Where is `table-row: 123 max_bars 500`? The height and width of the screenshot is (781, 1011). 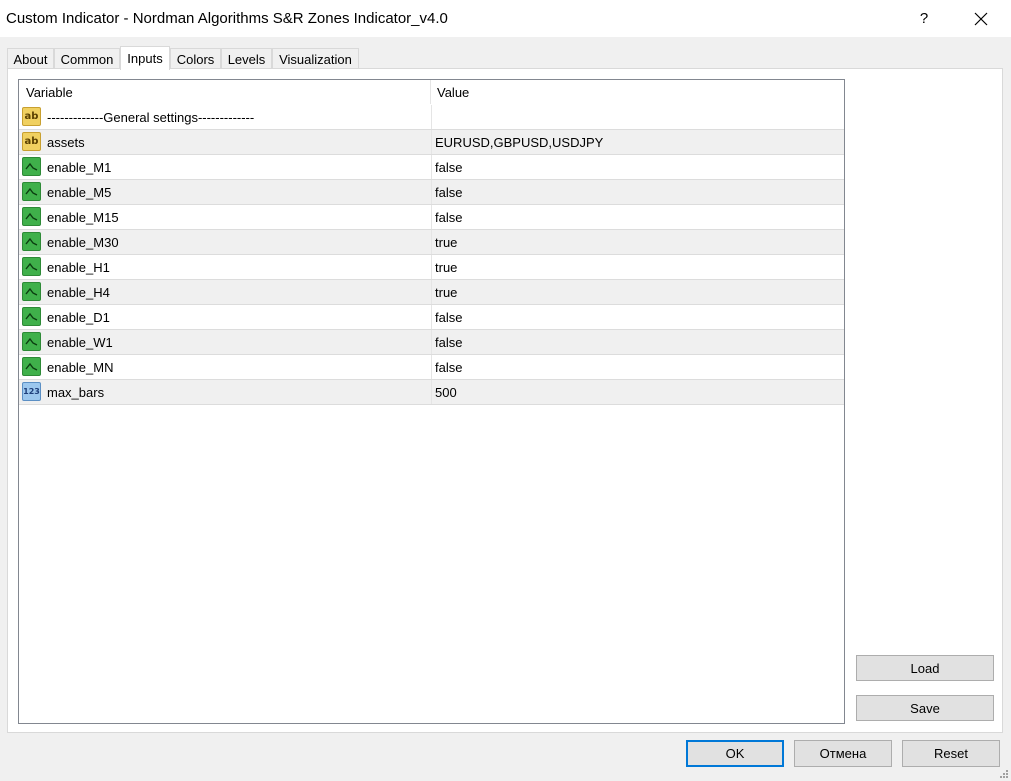 table-row: 123 max_bars 500 is located at coordinates (431, 392).